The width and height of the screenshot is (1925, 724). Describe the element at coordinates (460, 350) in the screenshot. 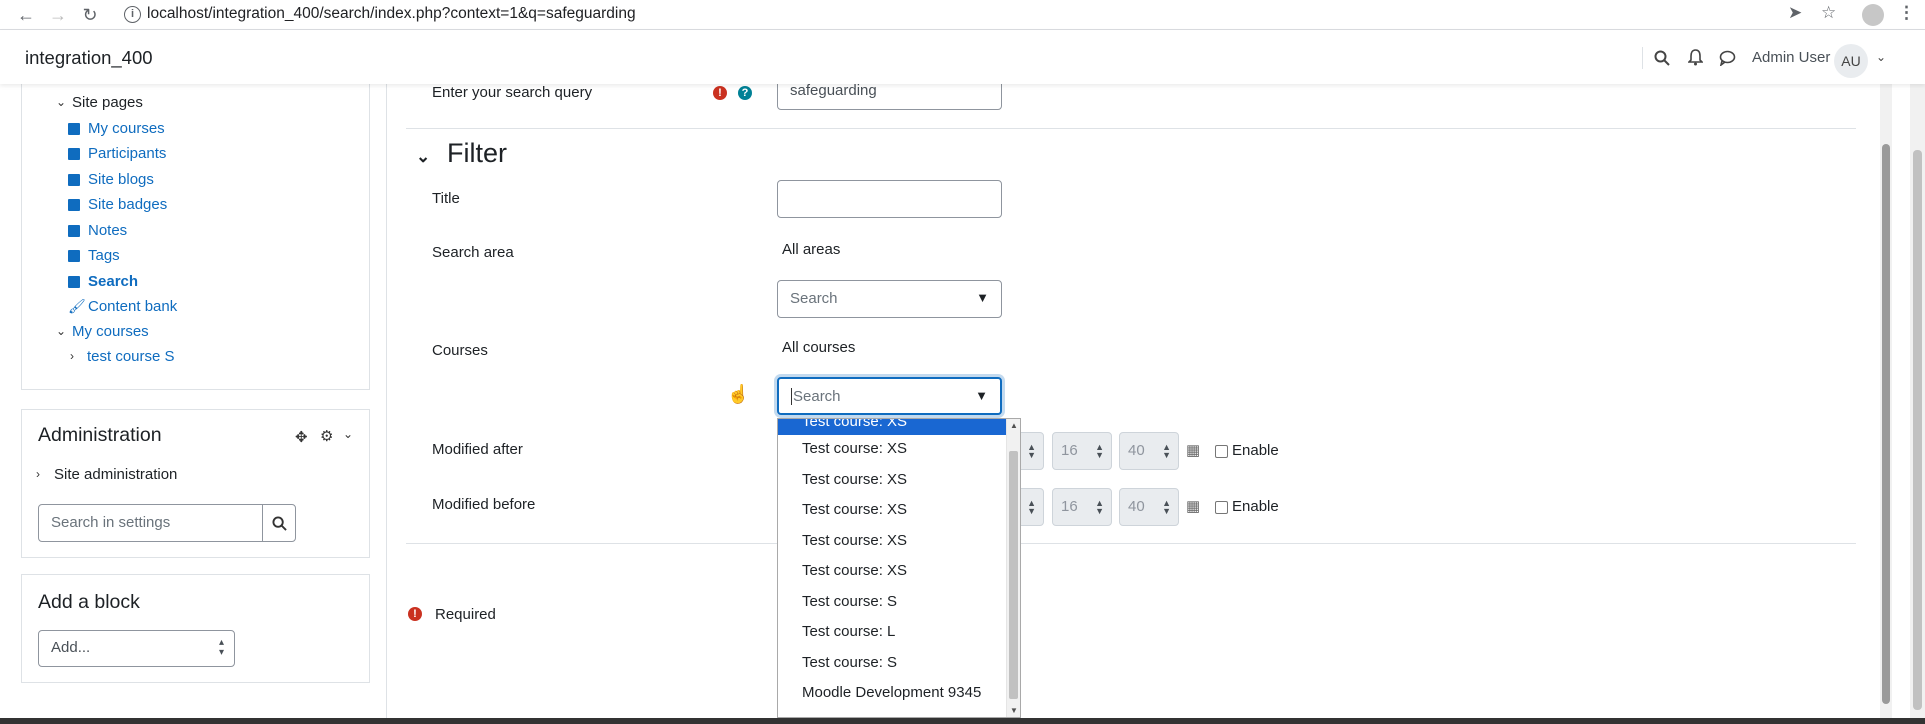

I see `courses-label: Courses` at that location.